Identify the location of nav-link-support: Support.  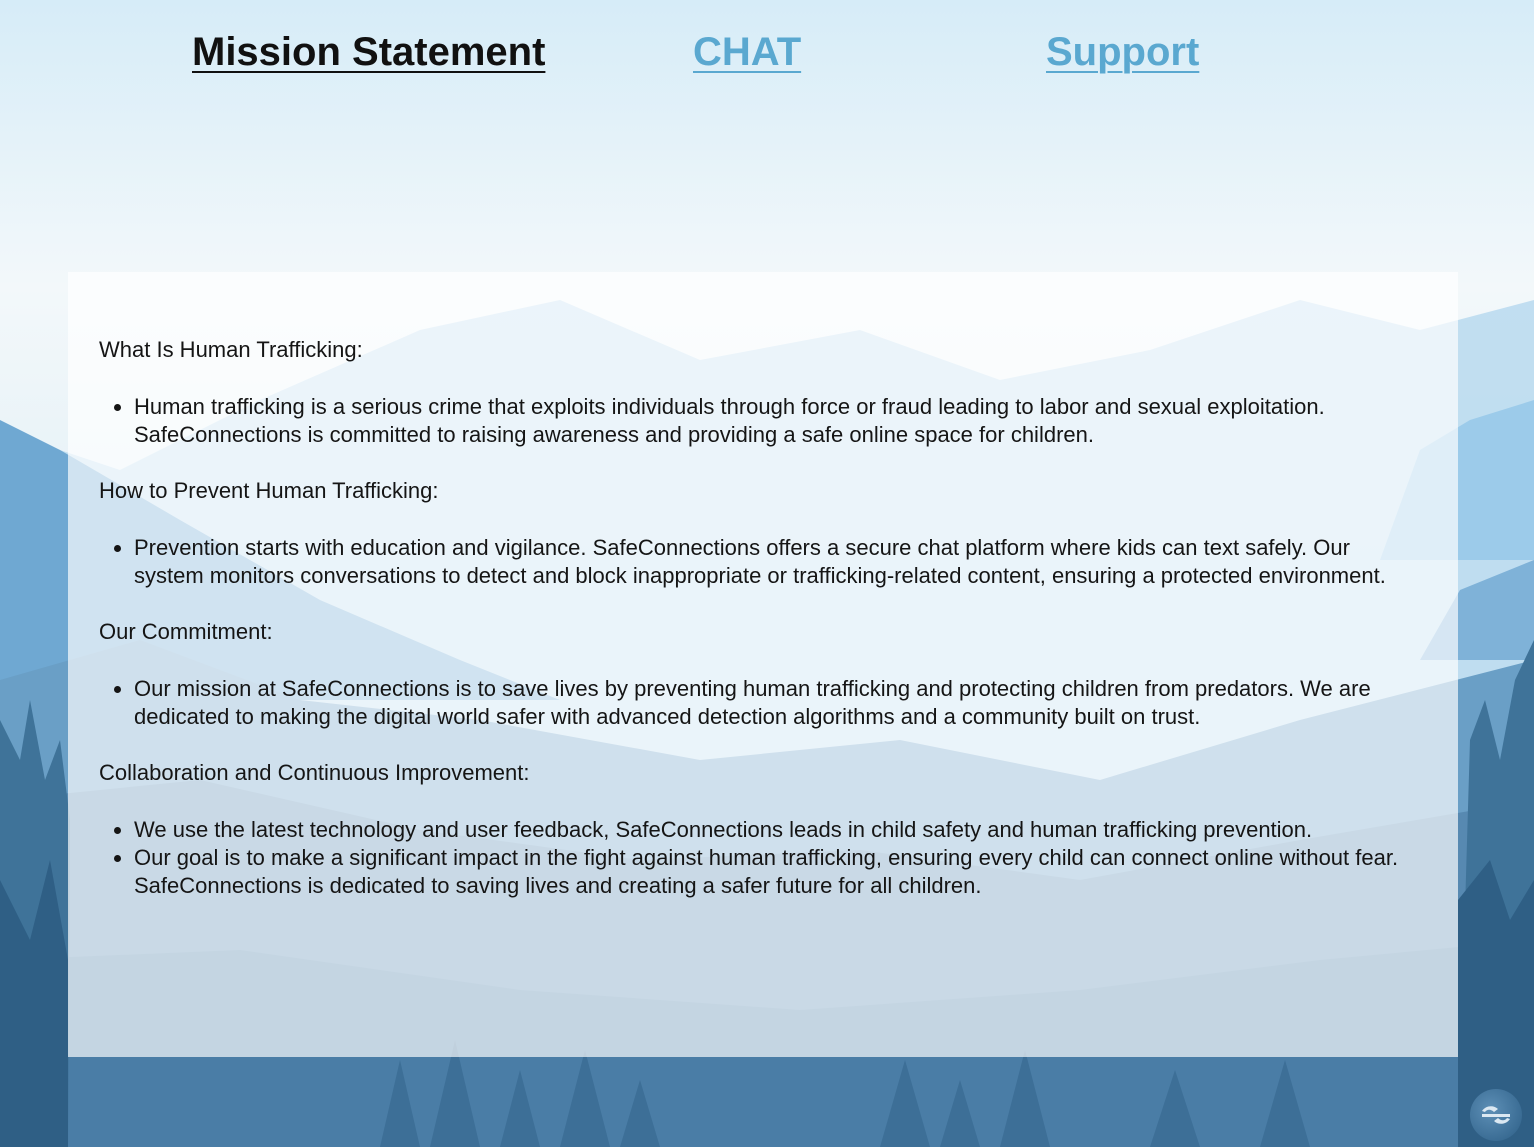
(1122, 52).